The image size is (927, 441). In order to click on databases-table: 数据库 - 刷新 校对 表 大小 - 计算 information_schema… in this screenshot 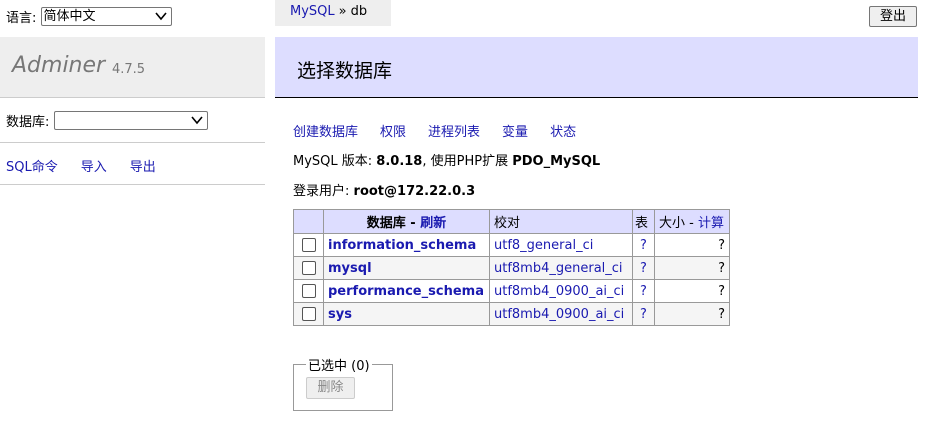, I will do `click(511, 267)`.